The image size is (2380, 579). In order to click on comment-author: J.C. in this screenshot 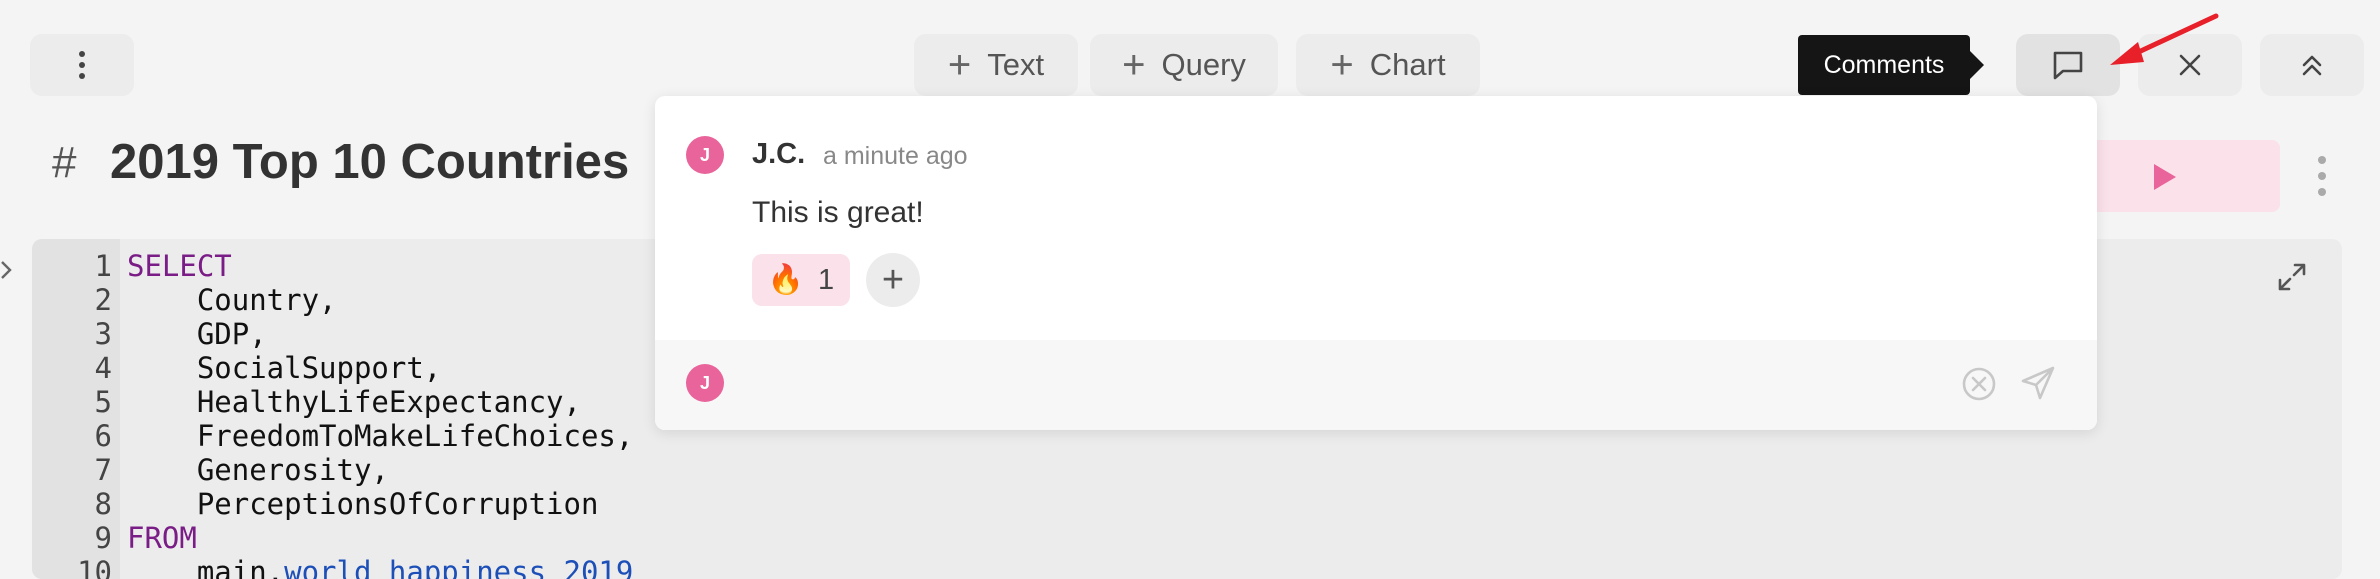, I will do `click(779, 154)`.